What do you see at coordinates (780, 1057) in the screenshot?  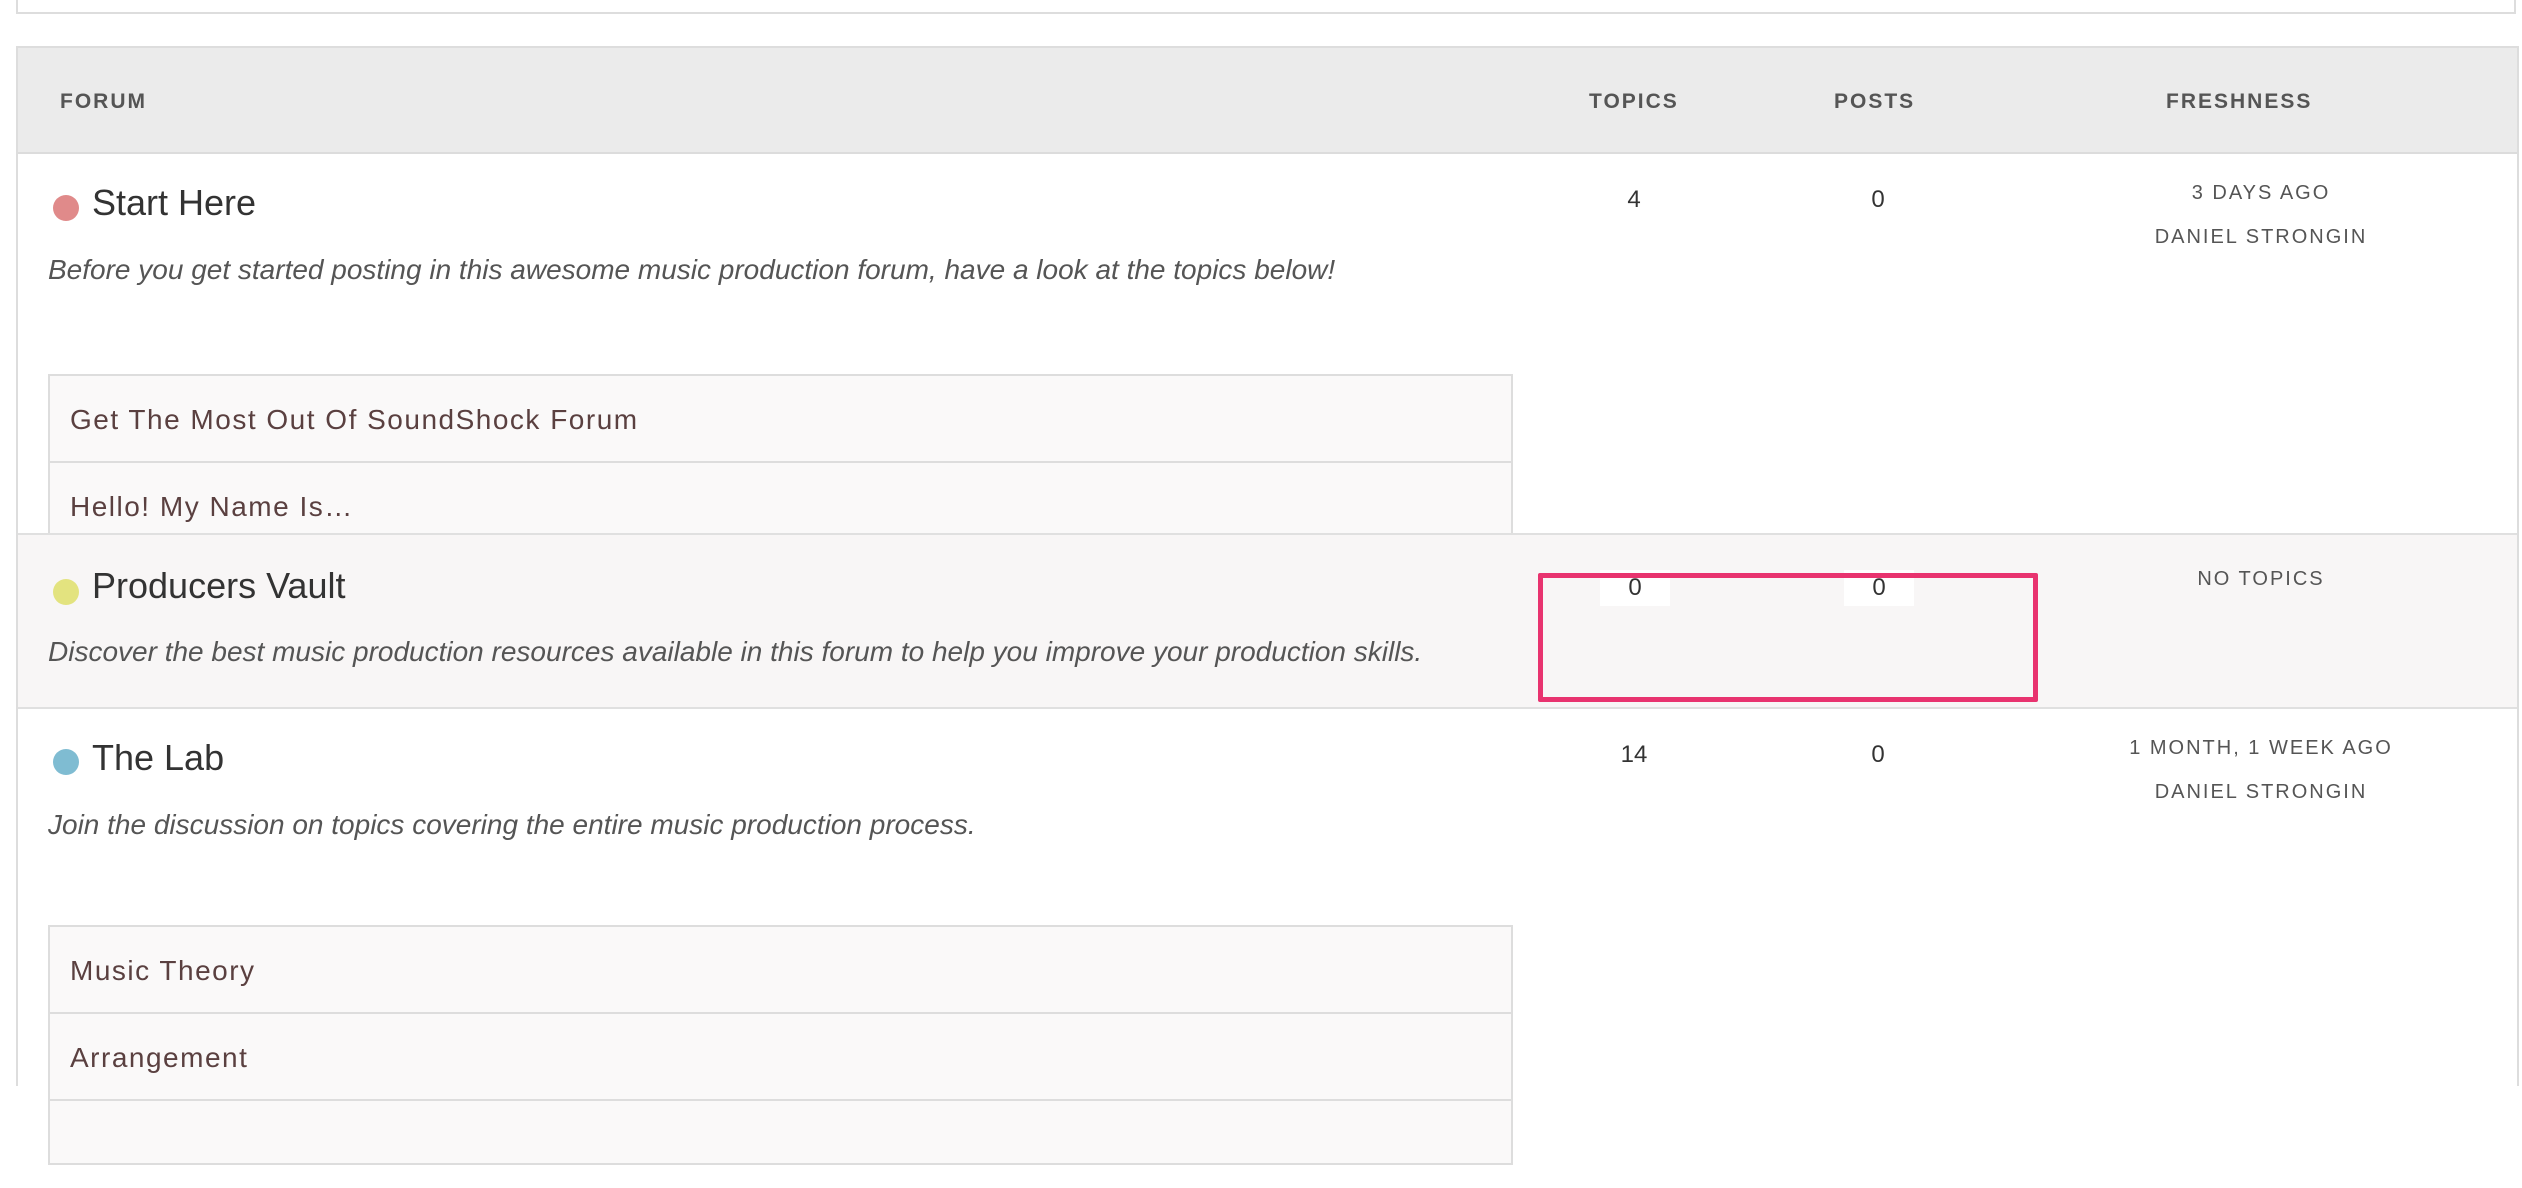 I see `subforum-item: Arrangement` at bounding box center [780, 1057].